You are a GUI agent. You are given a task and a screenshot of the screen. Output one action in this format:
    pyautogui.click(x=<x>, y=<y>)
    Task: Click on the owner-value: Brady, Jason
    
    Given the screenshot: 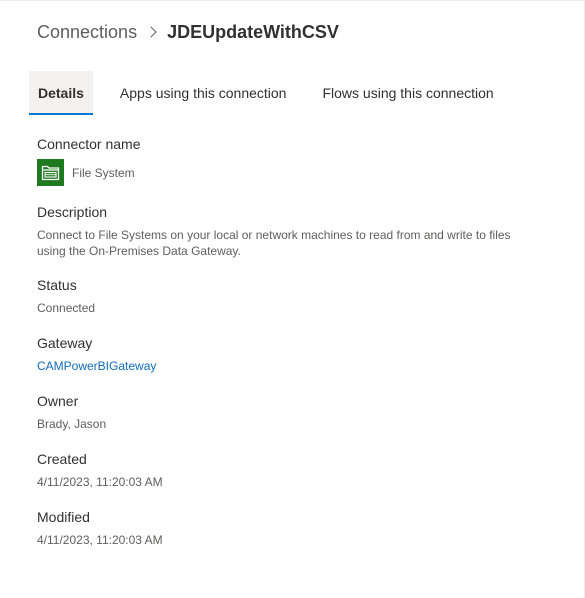 What is the action you would take?
    pyautogui.click(x=72, y=424)
    